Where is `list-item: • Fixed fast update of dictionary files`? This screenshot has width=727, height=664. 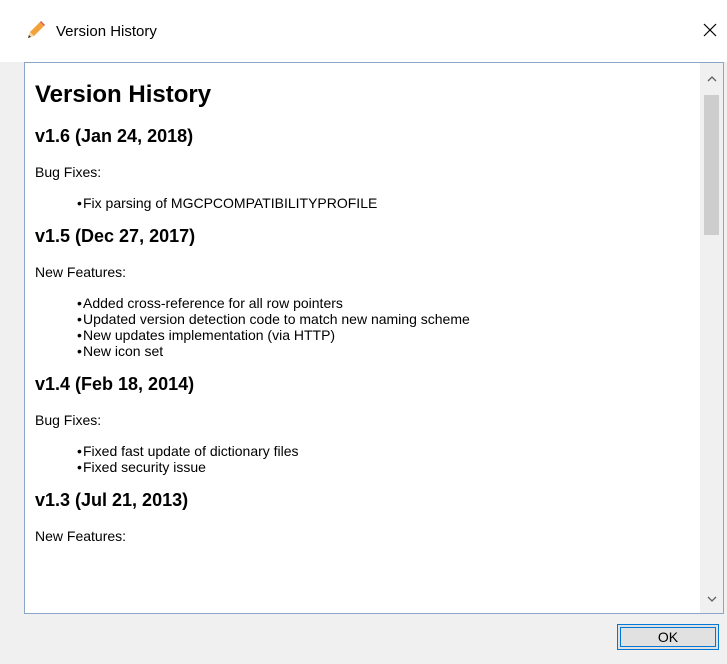
list-item: • Fixed fast update of dictionary files is located at coordinates (188, 451).